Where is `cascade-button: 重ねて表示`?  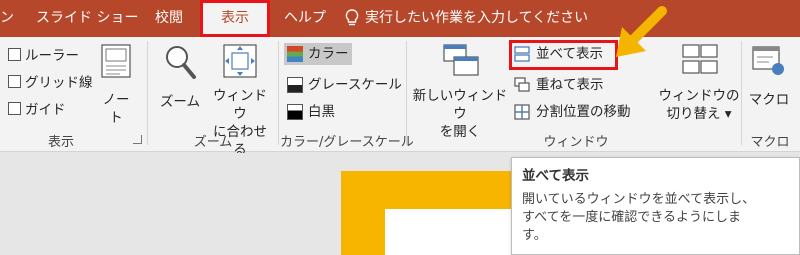 cascade-button: 重ねて表示 is located at coordinates (558, 85).